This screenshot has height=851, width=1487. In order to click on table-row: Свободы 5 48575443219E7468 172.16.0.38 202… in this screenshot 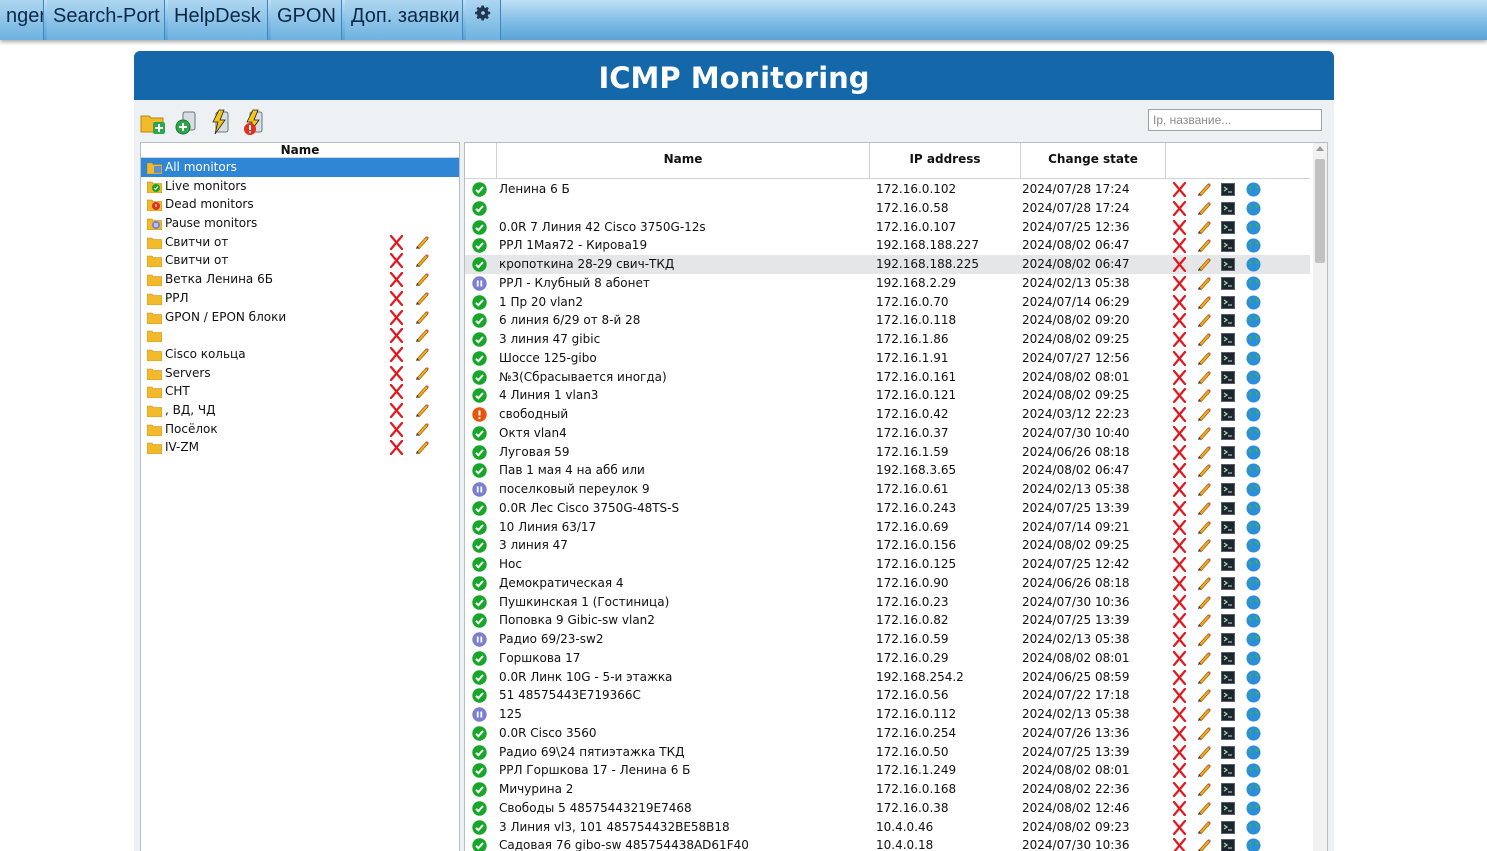, I will do `click(887, 808)`.